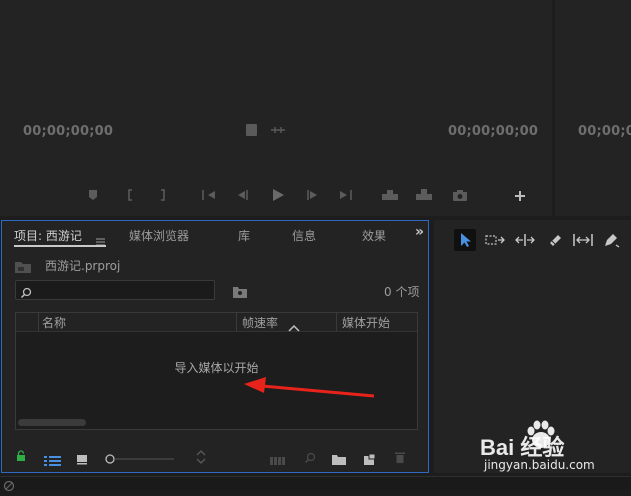 Image resolution: width=631 pixels, height=496 pixels. Describe the element at coordinates (9, 486) in the screenshot. I see `status-indicator-icon` at that location.